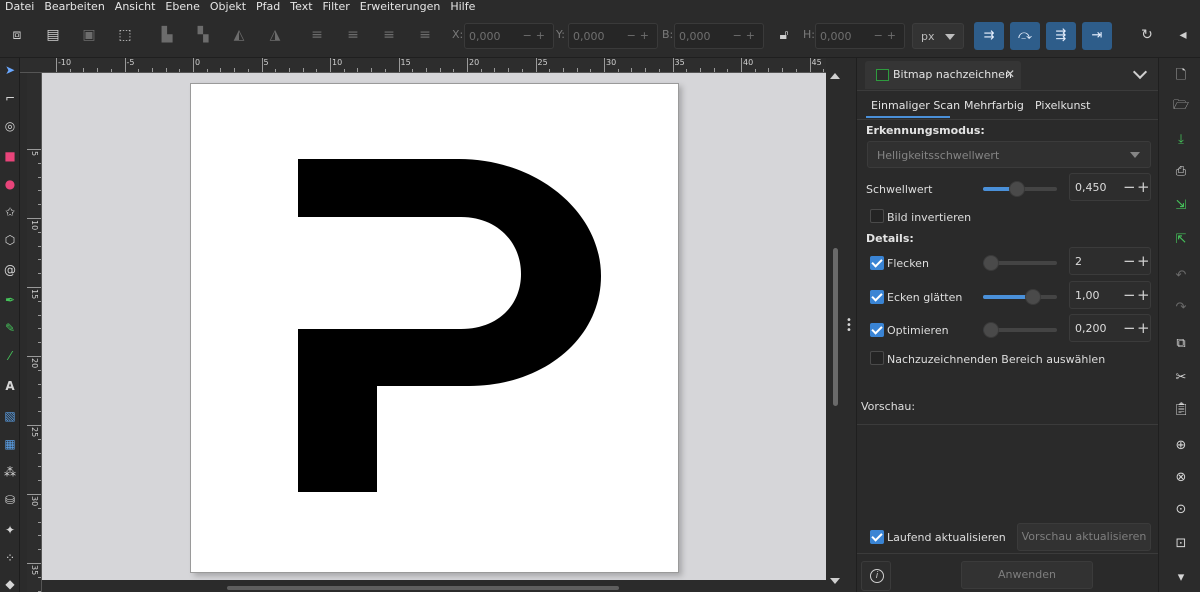 The width and height of the screenshot is (1200, 592). I want to click on spray-tool-icon: ⁘, so click(10, 558).